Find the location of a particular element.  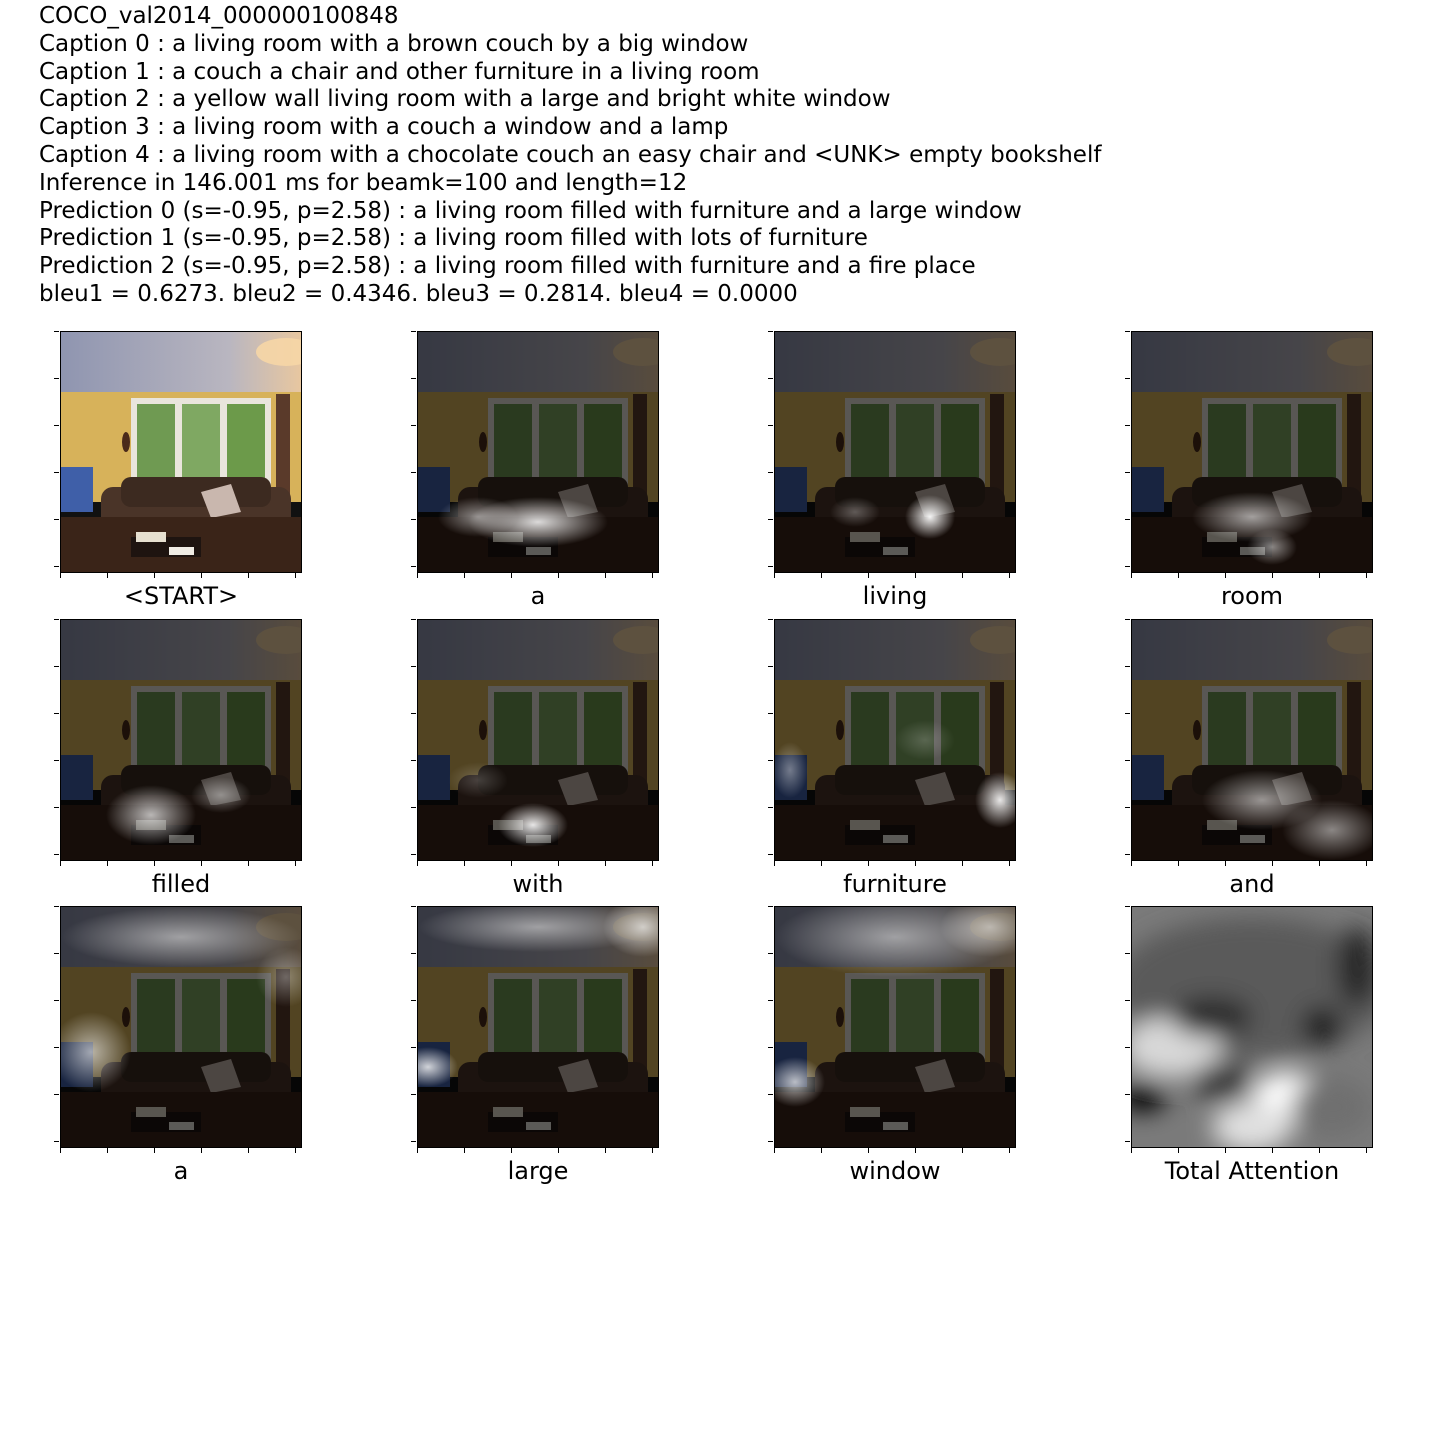

total-attention-map is located at coordinates (1252, 1027).